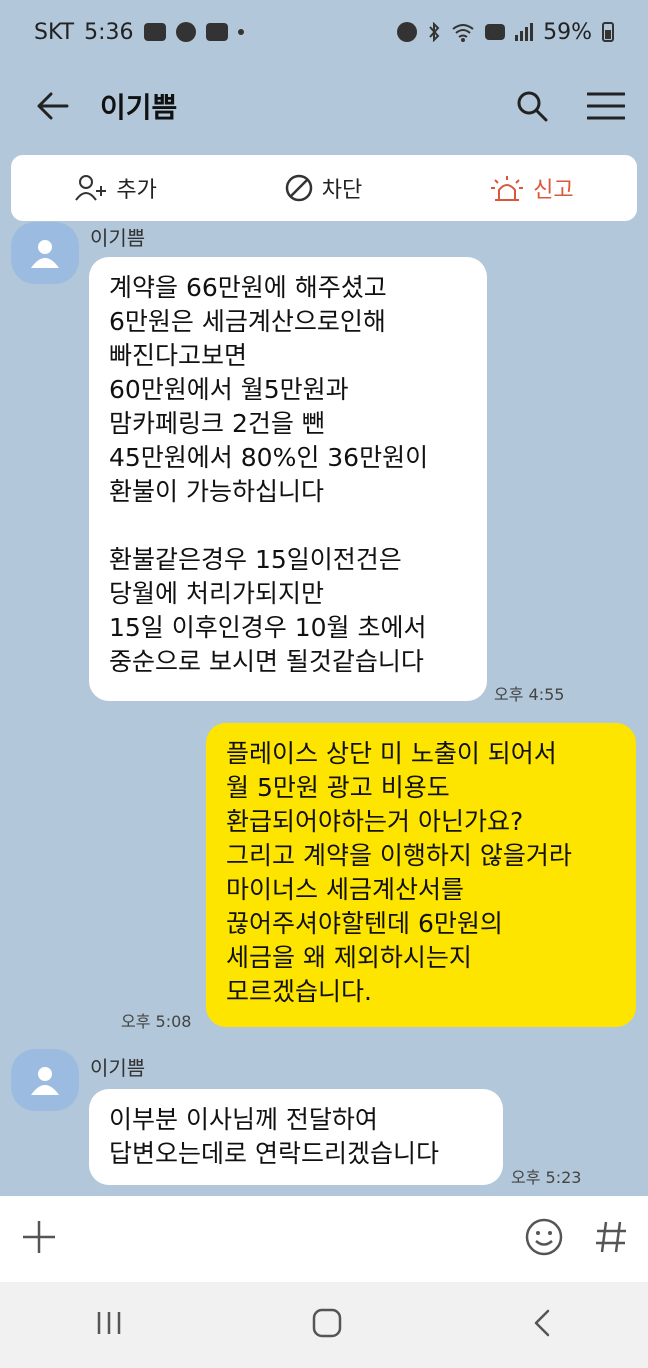 The width and height of the screenshot is (648, 1368). What do you see at coordinates (553, 190) in the screenshot?
I see `report-label: 신고` at bounding box center [553, 190].